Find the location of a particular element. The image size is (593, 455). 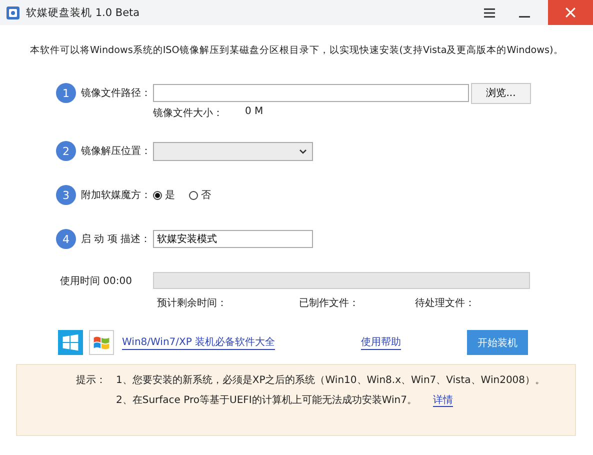

size-value: 0 M is located at coordinates (254, 112).